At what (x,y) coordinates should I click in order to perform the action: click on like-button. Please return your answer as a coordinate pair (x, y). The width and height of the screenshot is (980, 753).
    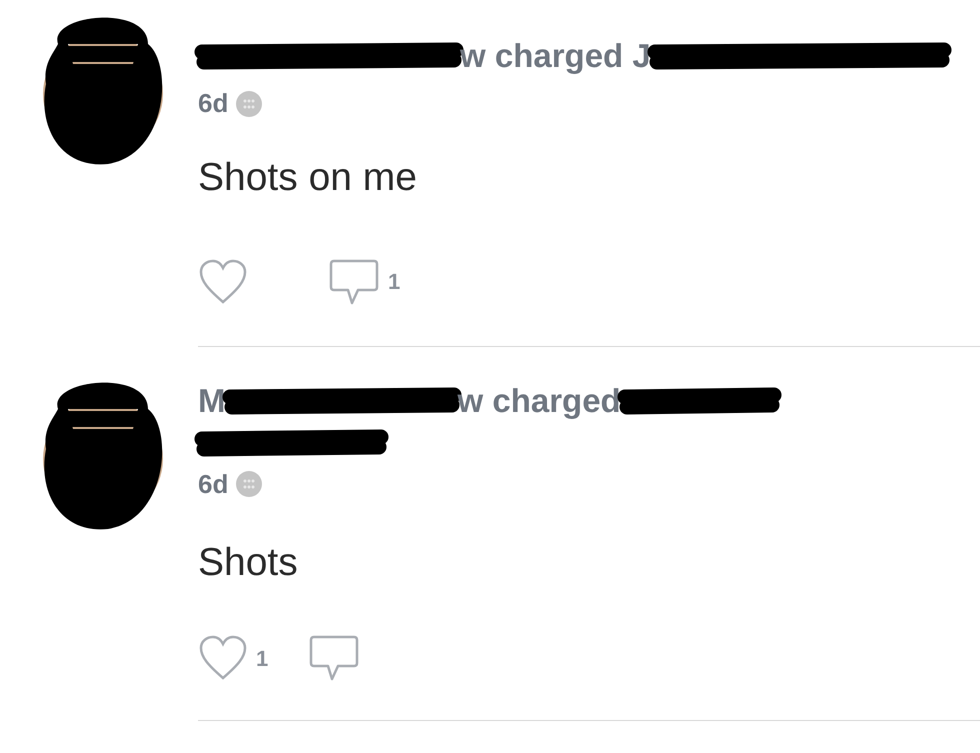
    Looking at the image, I should click on (223, 281).